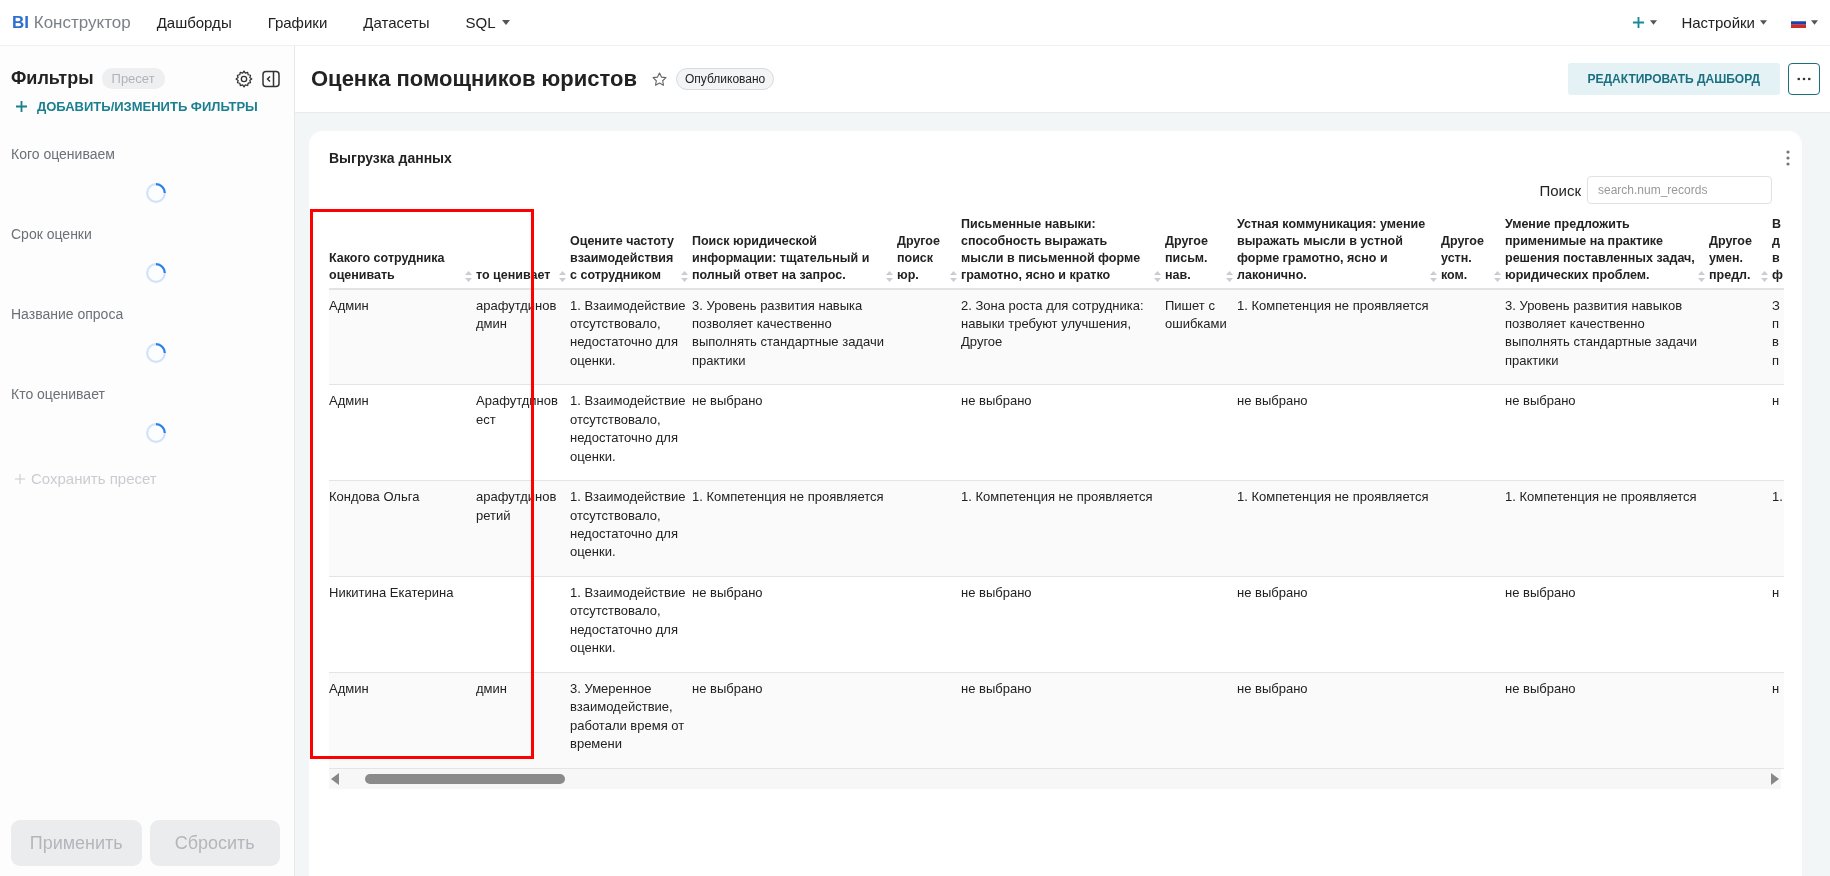 The width and height of the screenshot is (1830, 876). I want to click on table-cell: Никитина Екатерина, so click(391, 592).